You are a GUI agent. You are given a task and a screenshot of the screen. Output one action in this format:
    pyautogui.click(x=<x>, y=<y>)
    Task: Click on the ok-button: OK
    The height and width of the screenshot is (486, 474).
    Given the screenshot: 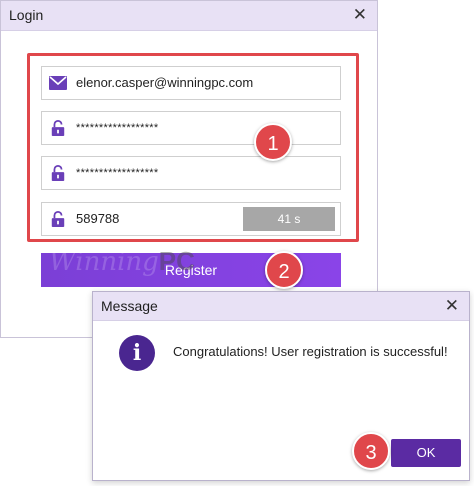 What is the action you would take?
    pyautogui.click(x=426, y=453)
    